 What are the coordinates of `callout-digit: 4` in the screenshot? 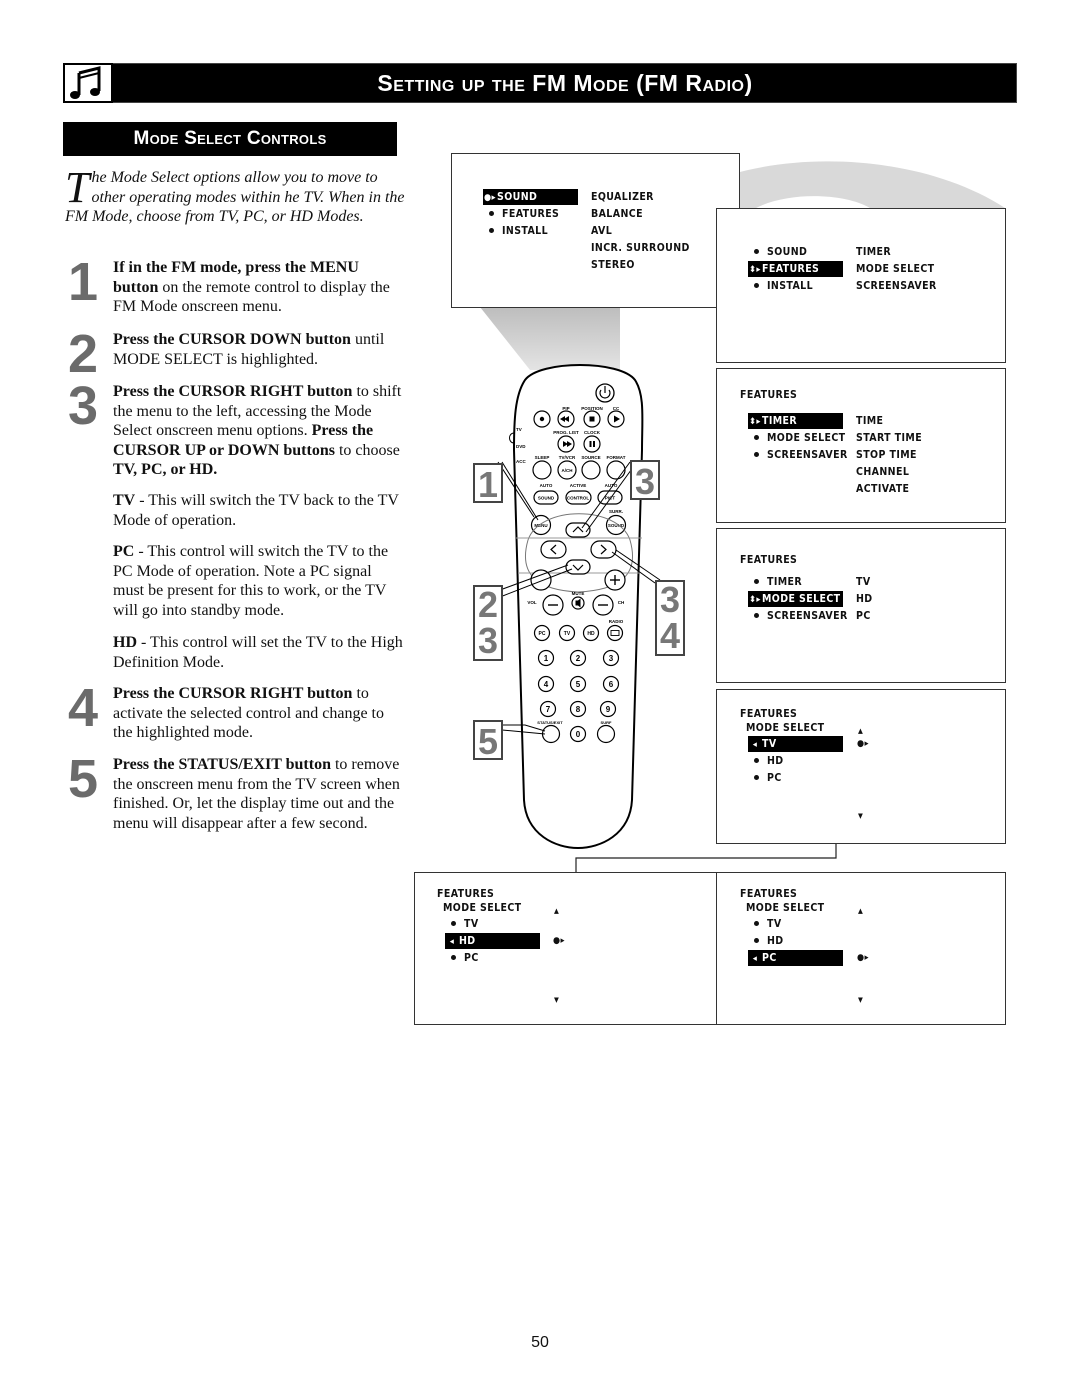 It's located at (670, 635).